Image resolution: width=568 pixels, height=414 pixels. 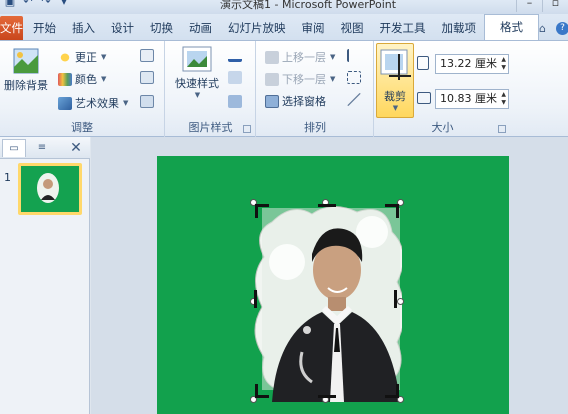 I want to click on thumbnail-slide, so click(x=50, y=189).